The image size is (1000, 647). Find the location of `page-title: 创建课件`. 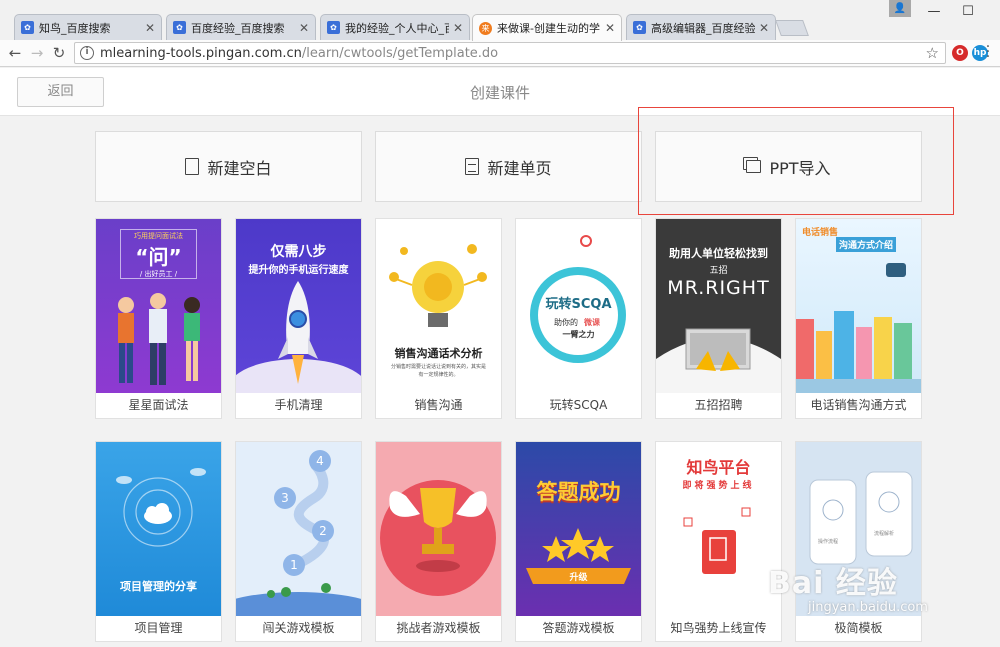

page-title: 创建课件 is located at coordinates (499, 93).